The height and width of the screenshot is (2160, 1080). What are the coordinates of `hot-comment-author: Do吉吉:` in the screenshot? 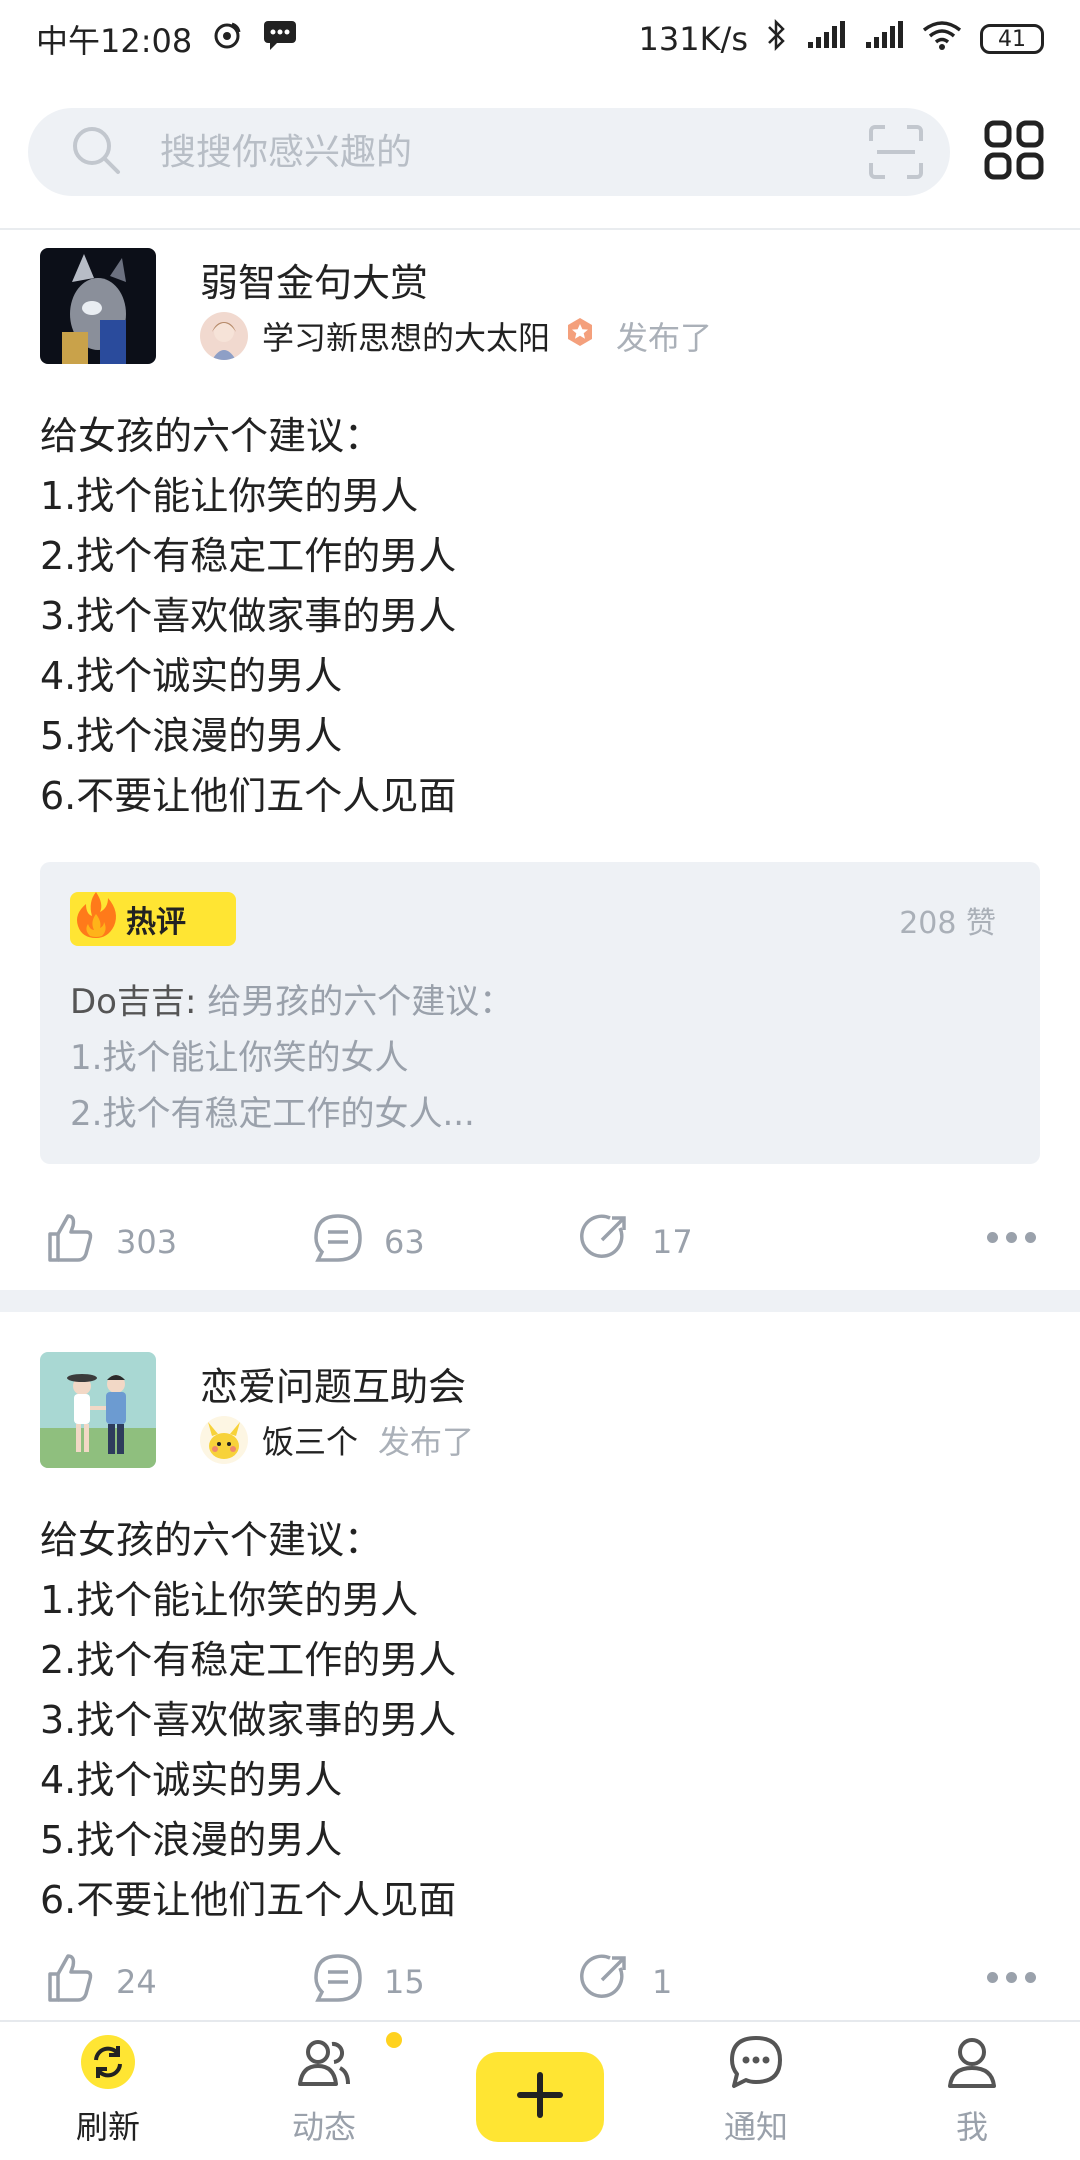 It's located at (133, 1002).